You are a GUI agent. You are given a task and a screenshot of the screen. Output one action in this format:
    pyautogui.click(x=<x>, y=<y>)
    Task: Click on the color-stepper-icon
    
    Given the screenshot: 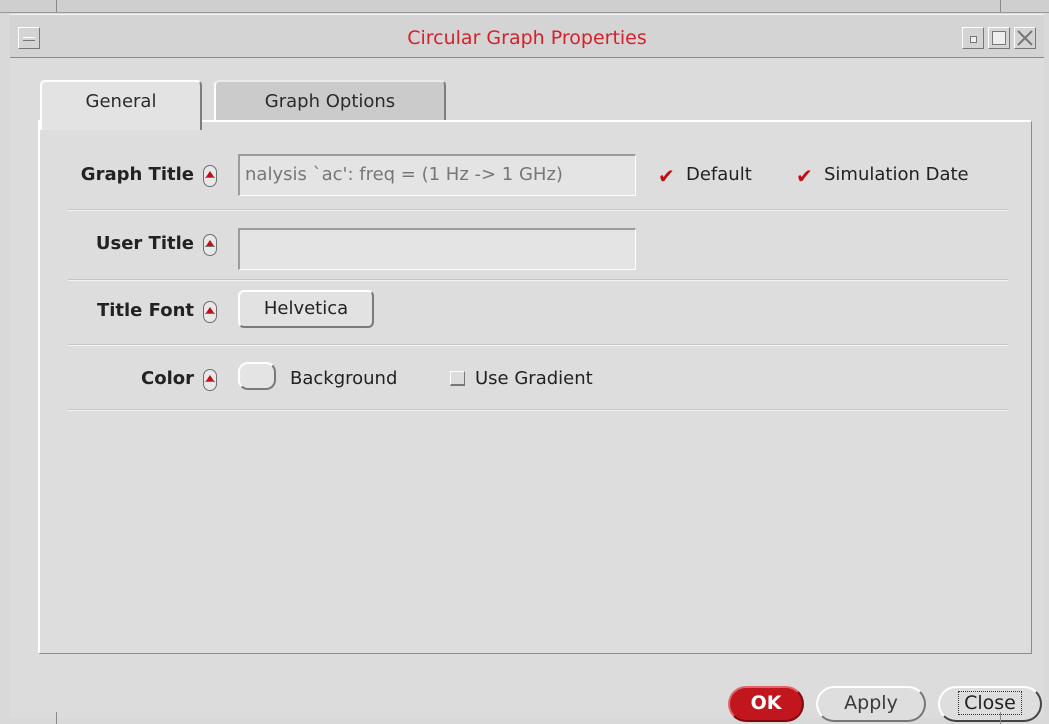 What is the action you would take?
    pyautogui.click(x=210, y=380)
    